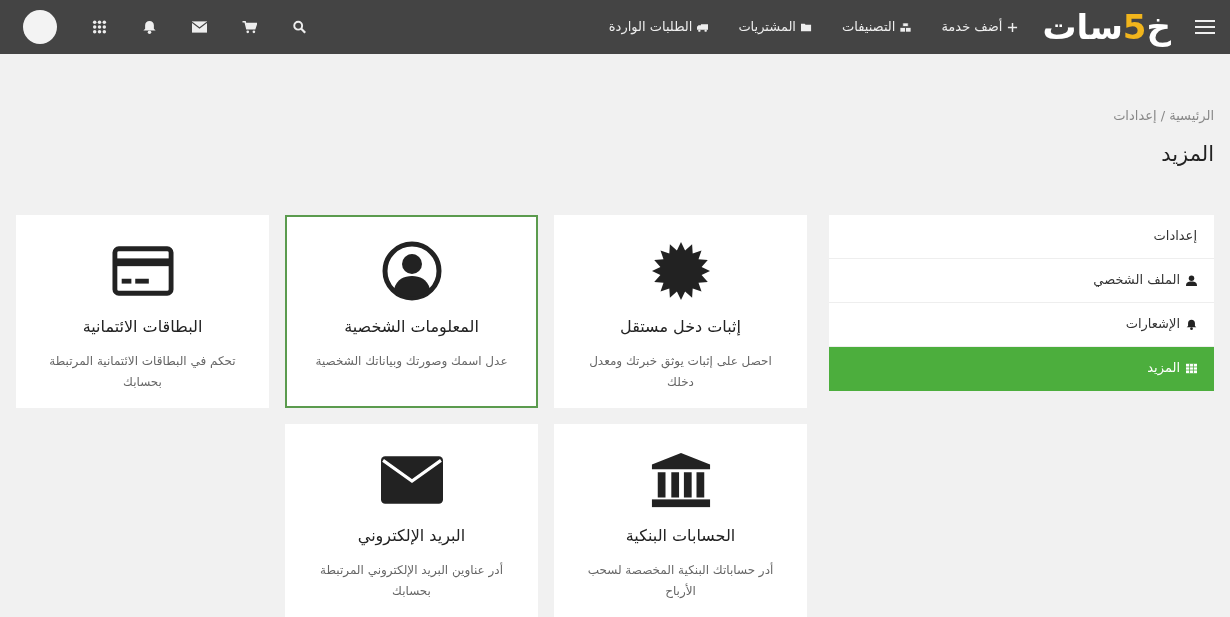 Image resolution: width=1230 pixels, height=617 pixels. I want to click on breadcrumb: الرئيسية / إعدادات, so click(1163, 116).